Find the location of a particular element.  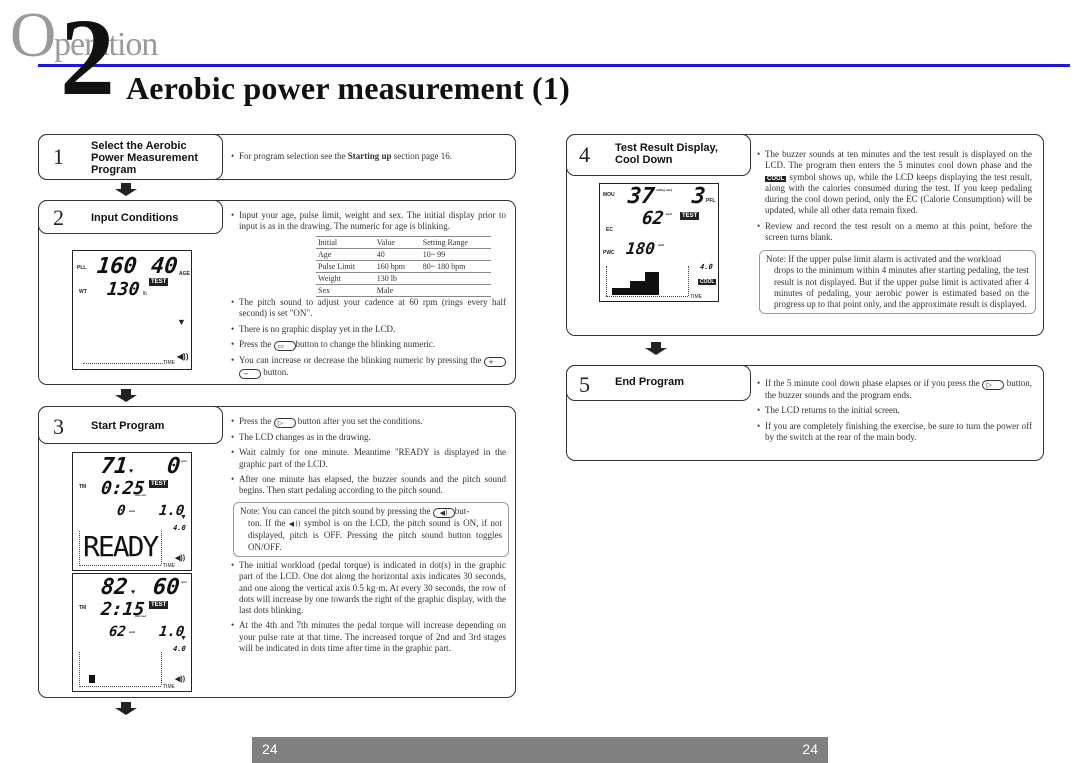

age-value: 40 is located at coordinates (164, 266).